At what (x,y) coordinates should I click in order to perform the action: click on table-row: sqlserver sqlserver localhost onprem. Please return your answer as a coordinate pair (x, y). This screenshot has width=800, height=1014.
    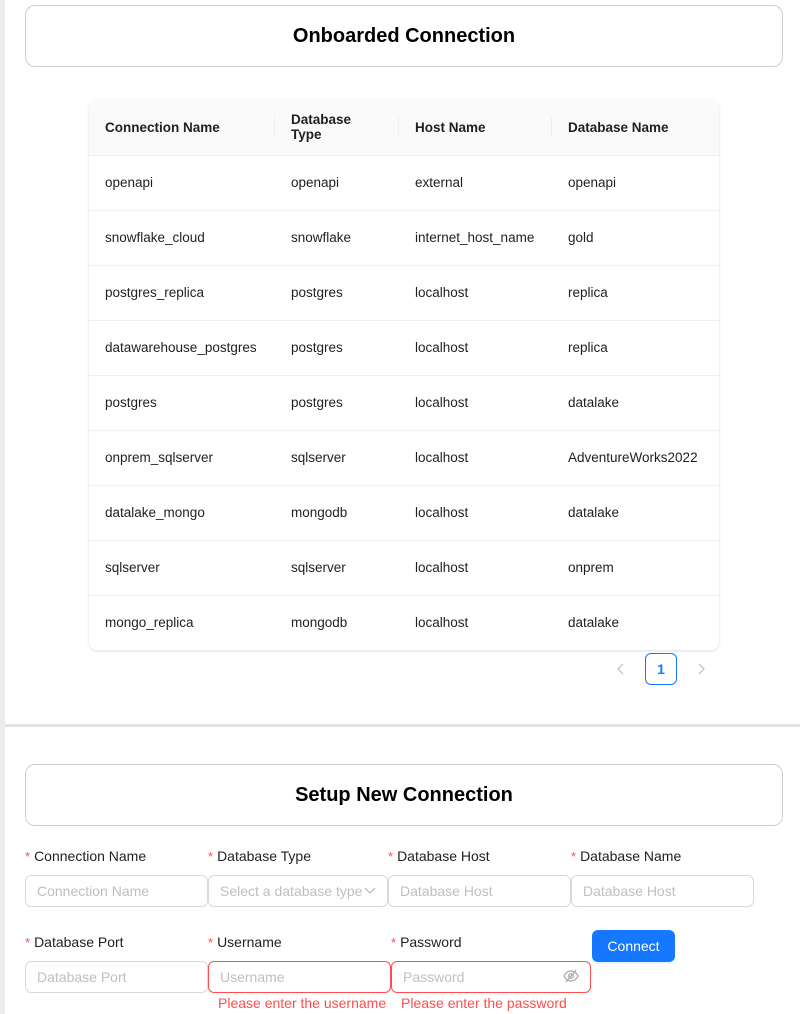
    Looking at the image, I should click on (404, 568).